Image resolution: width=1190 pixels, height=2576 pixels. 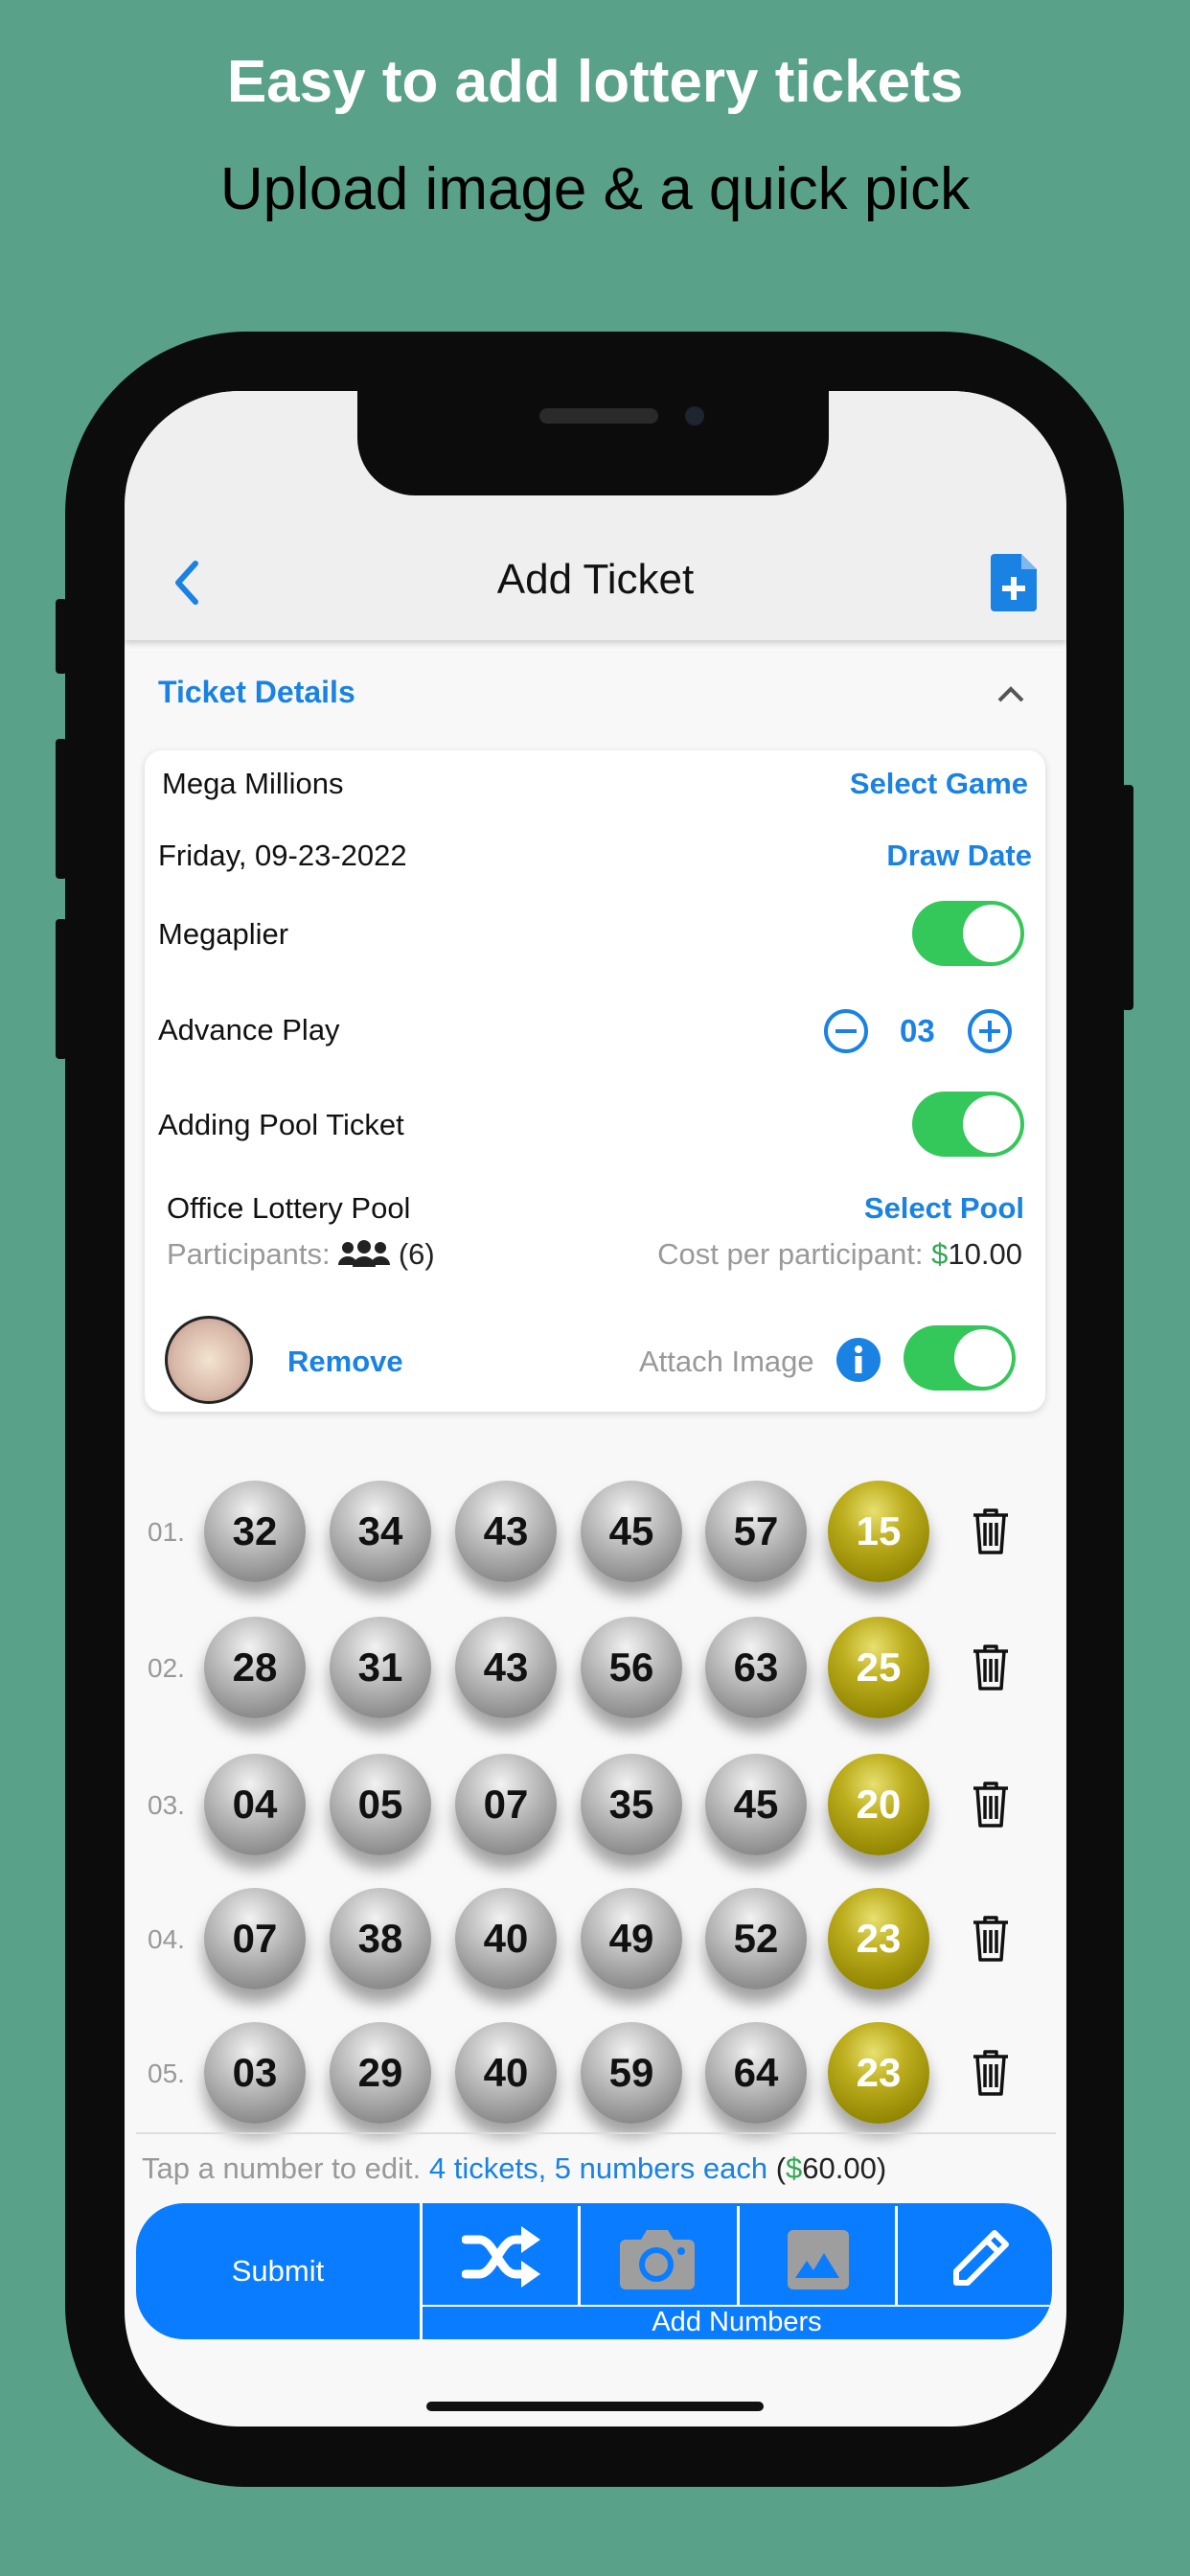 I want to click on ticket-row-number: 02., so click(x=167, y=1668).